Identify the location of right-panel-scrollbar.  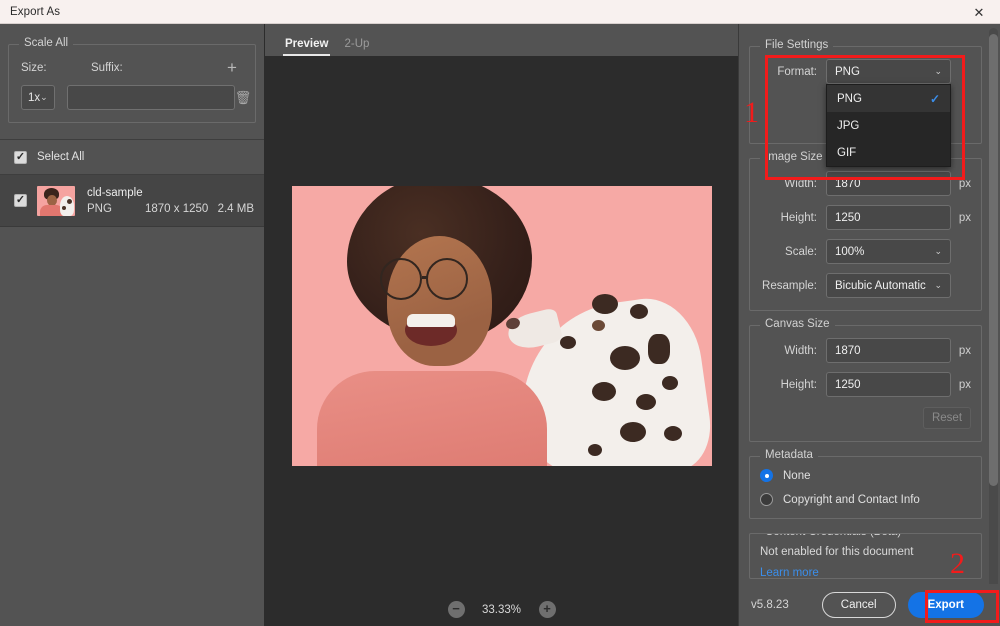
(993, 308).